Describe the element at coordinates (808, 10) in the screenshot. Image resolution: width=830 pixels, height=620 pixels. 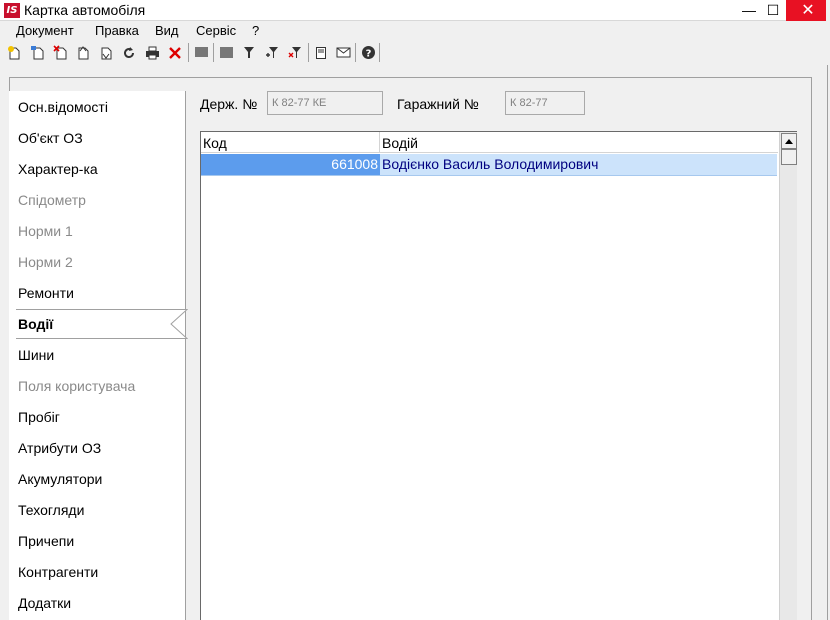
I see `close-button: ✕` at that location.